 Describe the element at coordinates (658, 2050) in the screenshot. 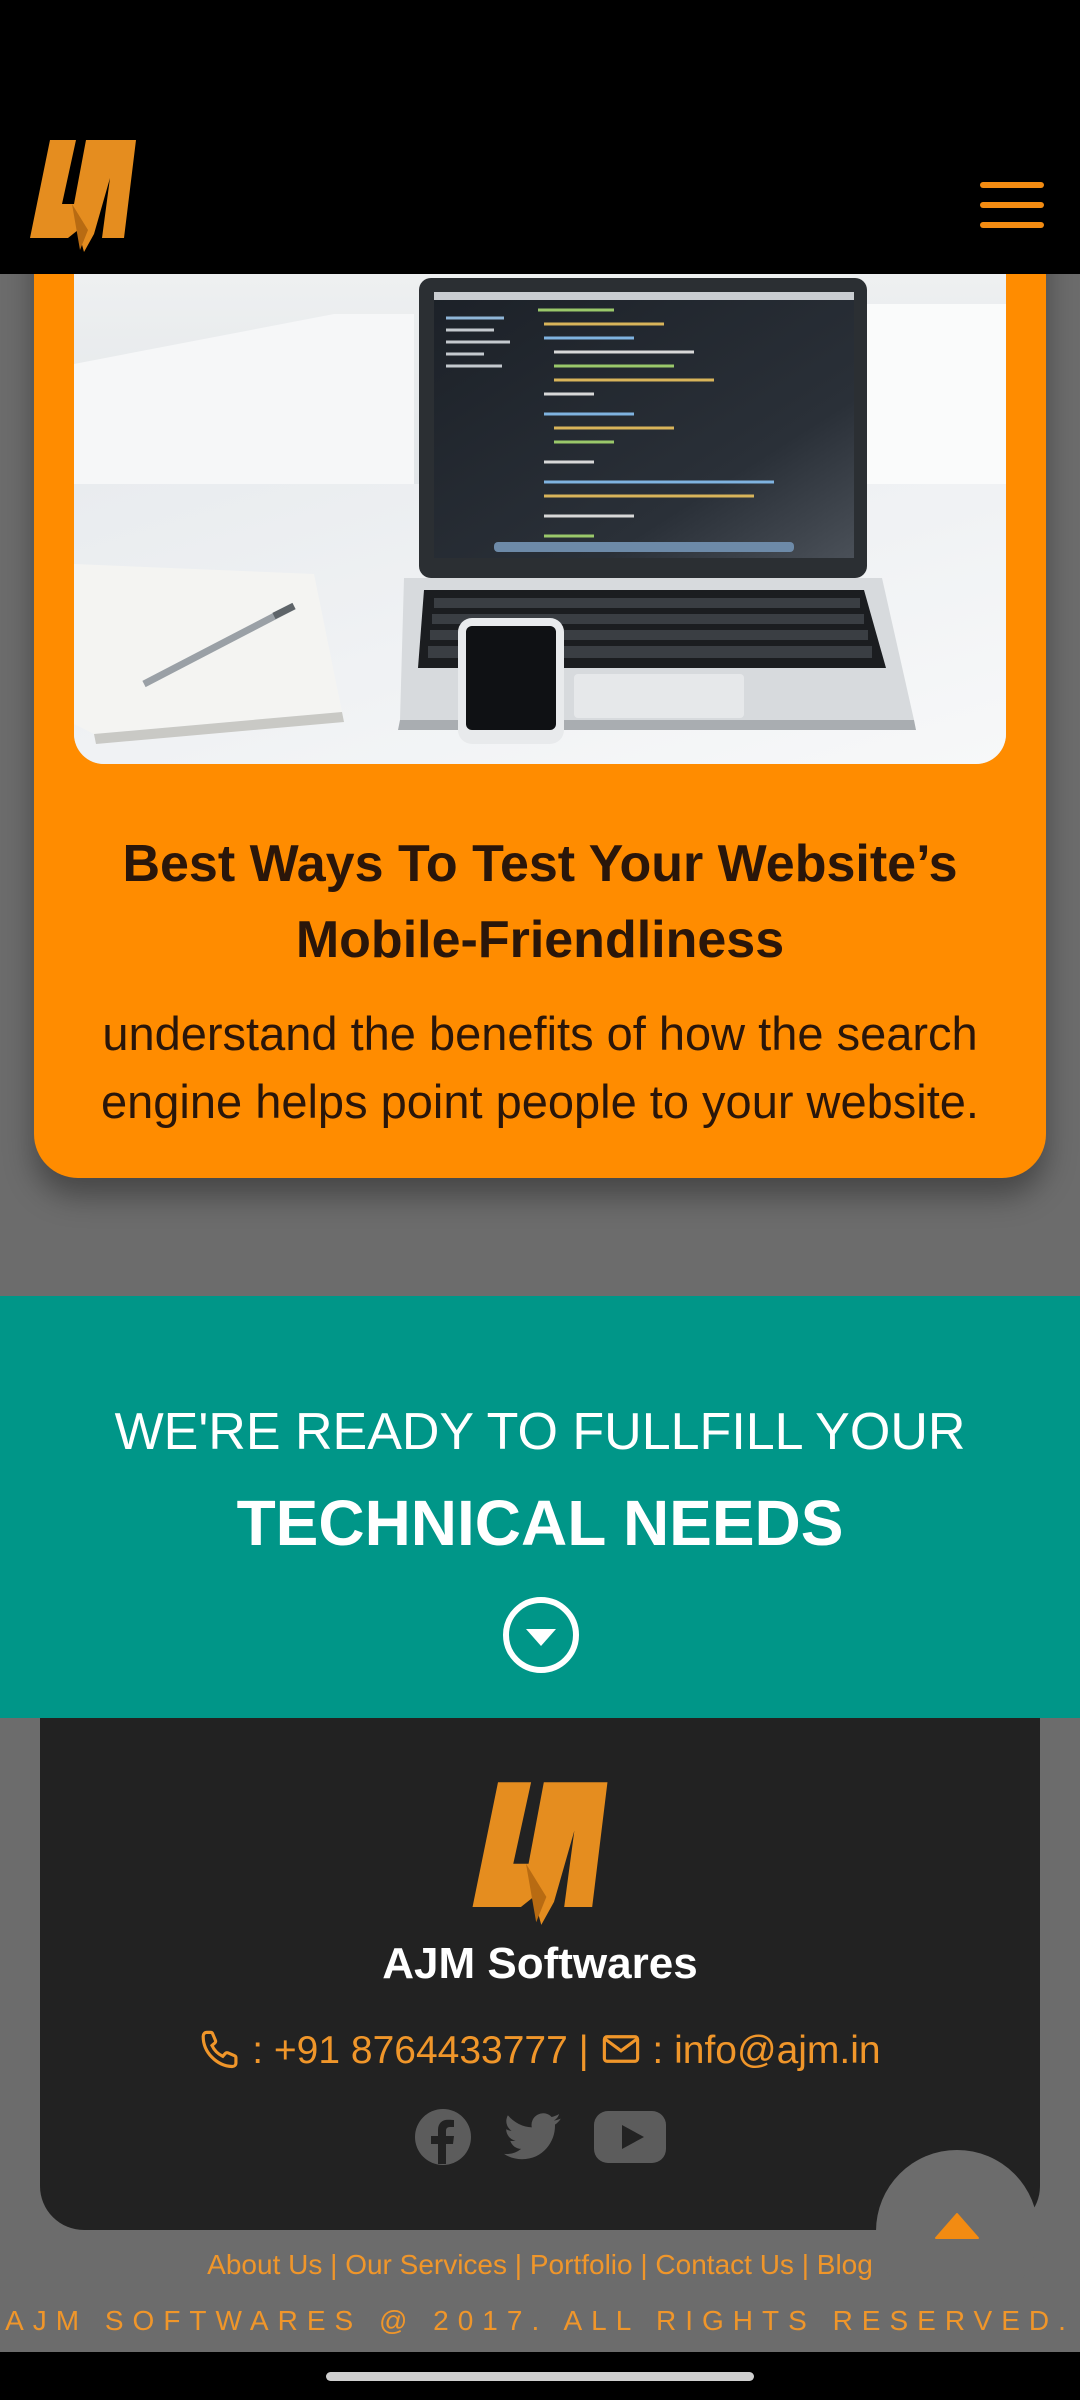

I see `email-prefix: :` at that location.